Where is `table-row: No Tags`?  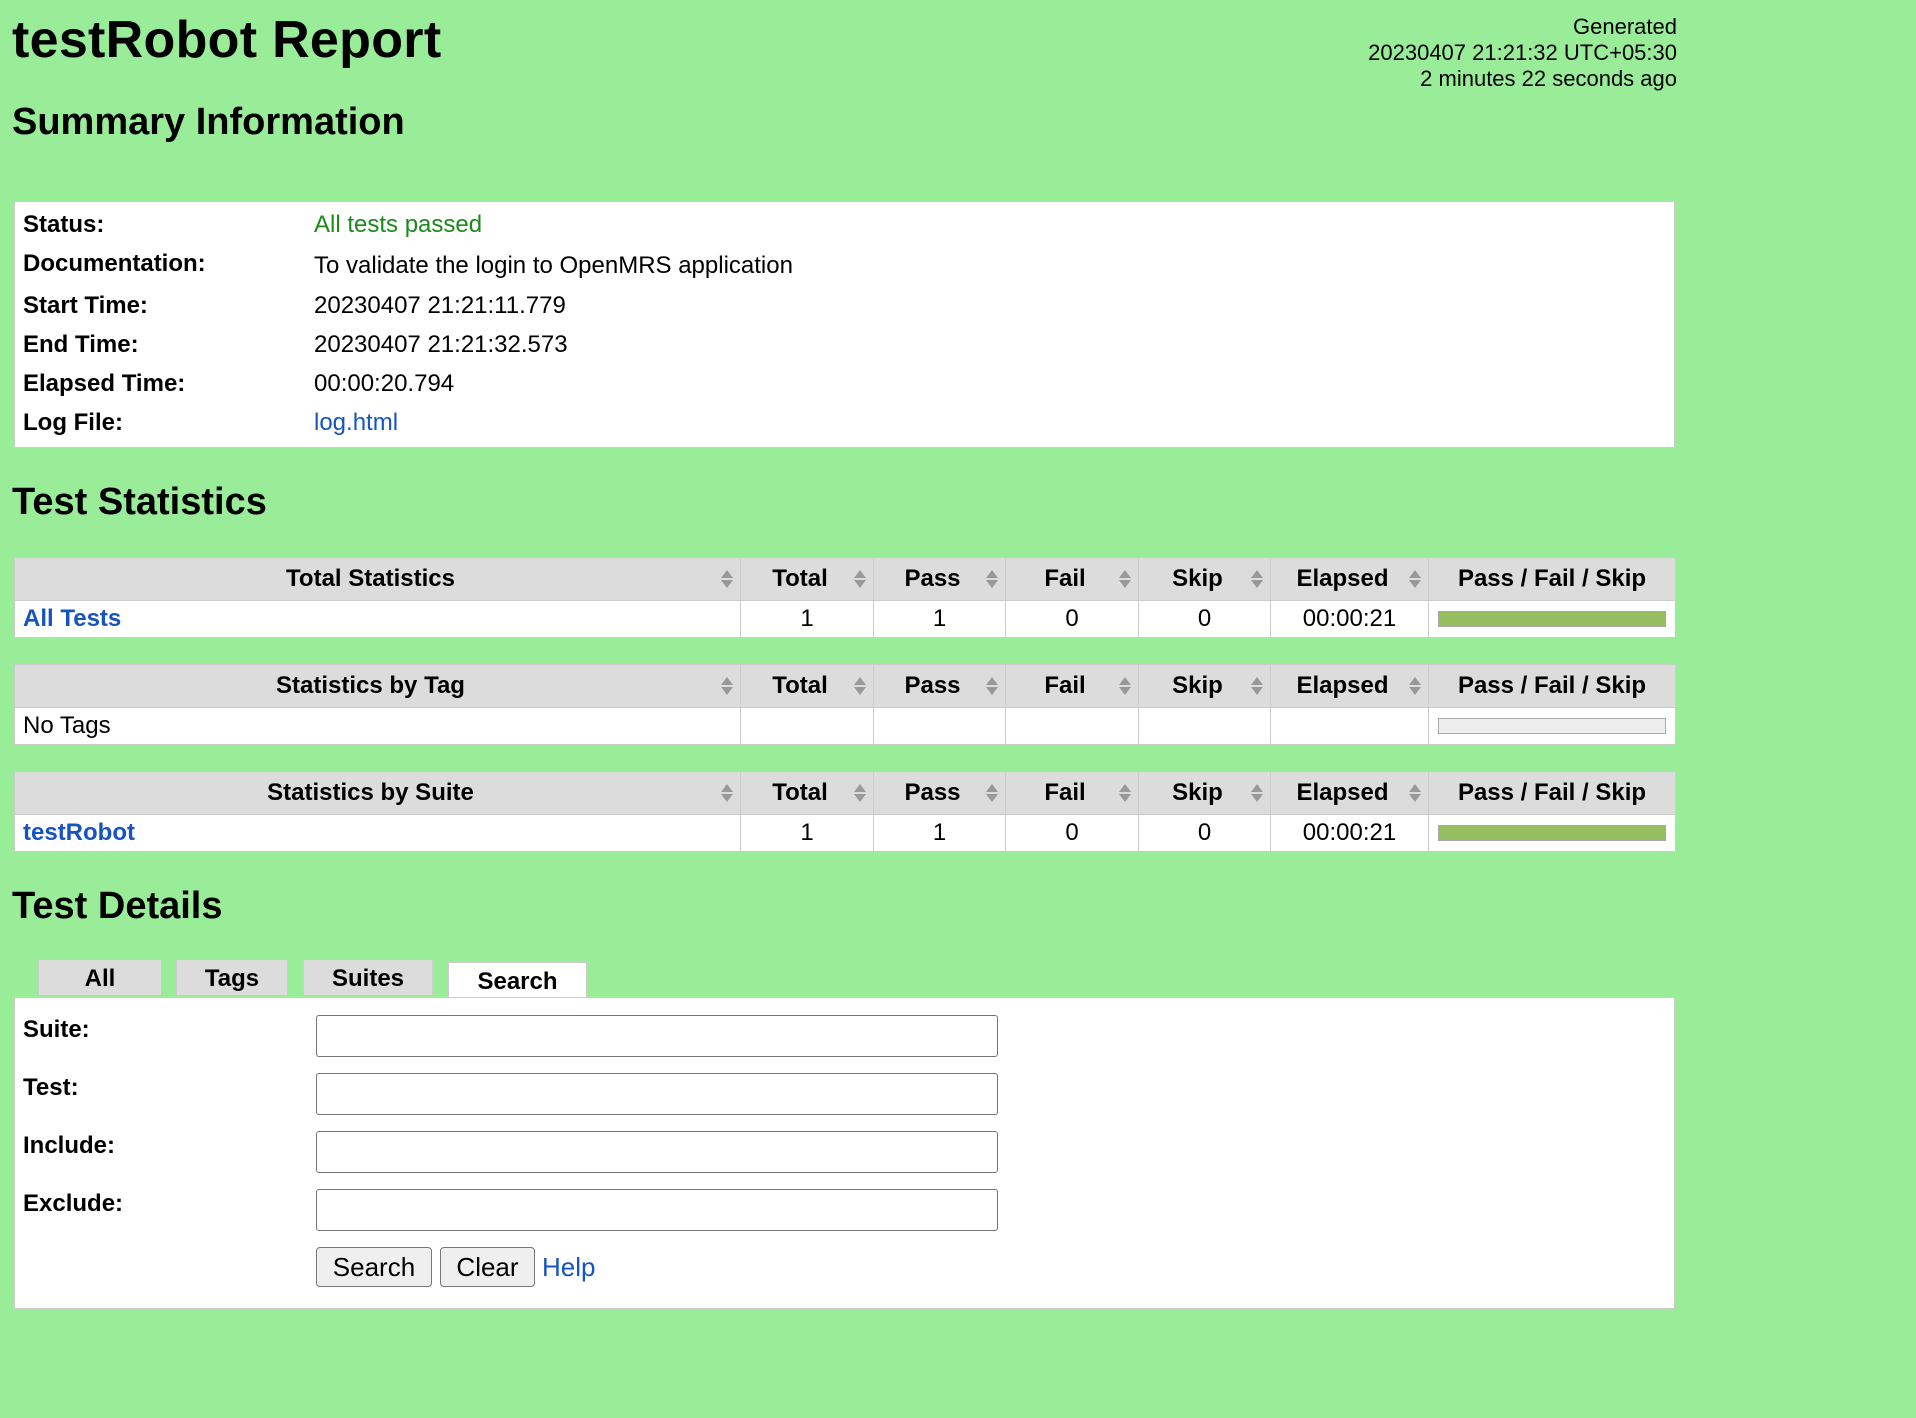 table-row: No Tags is located at coordinates (845, 726).